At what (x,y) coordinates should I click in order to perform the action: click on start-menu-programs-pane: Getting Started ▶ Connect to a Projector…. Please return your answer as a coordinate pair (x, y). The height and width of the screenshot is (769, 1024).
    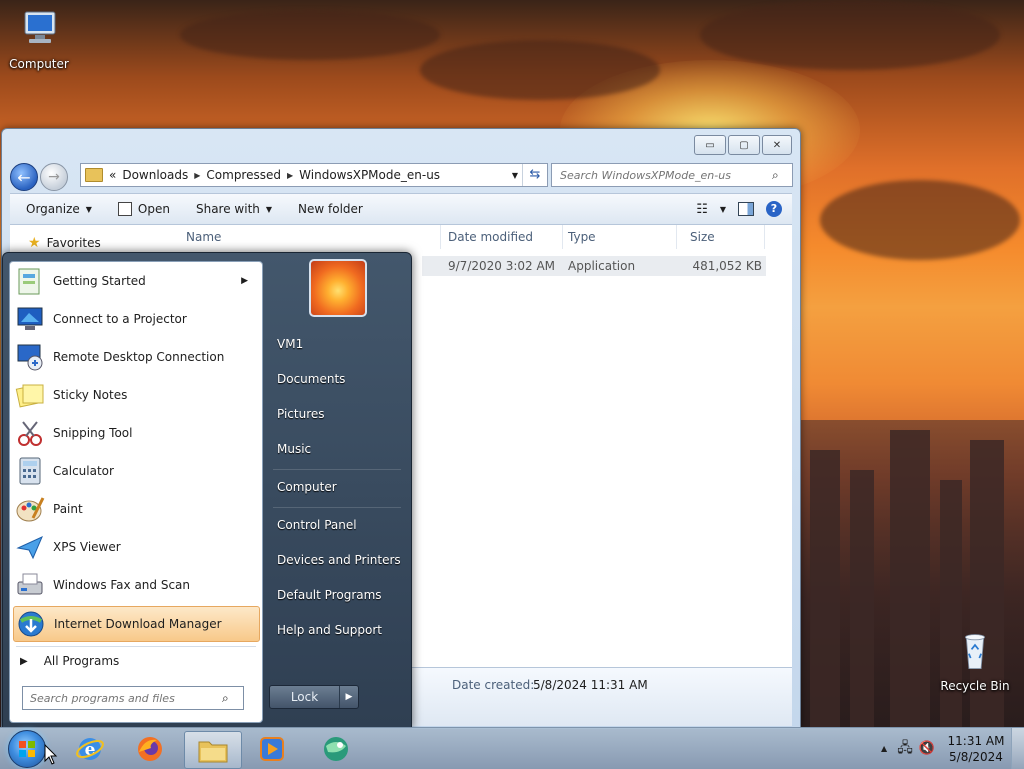
    Looking at the image, I should click on (136, 492).